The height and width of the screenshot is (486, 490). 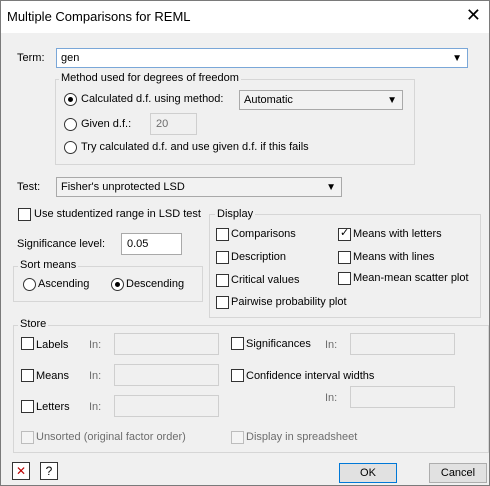 What do you see at coordinates (458, 473) in the screenshot?
I see `cancel-button: Cancel` at bounding box center [458, 473].